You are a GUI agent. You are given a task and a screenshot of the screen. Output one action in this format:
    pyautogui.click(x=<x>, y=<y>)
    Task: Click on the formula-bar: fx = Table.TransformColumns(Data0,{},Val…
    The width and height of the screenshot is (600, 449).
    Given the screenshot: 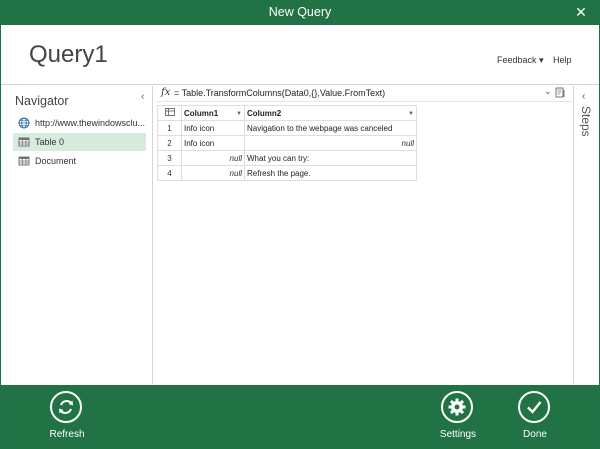 What is the action you would take?
    pyautogui.click(x=364, y=94)
    